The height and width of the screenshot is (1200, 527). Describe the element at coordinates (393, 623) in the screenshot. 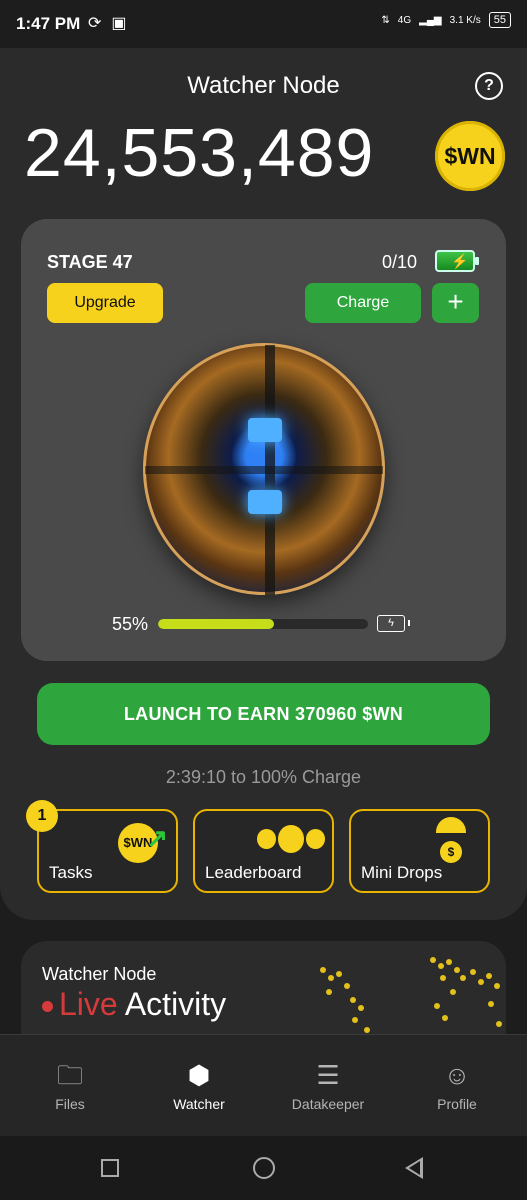

I see `battery-small-icon: ϟ` at that location.